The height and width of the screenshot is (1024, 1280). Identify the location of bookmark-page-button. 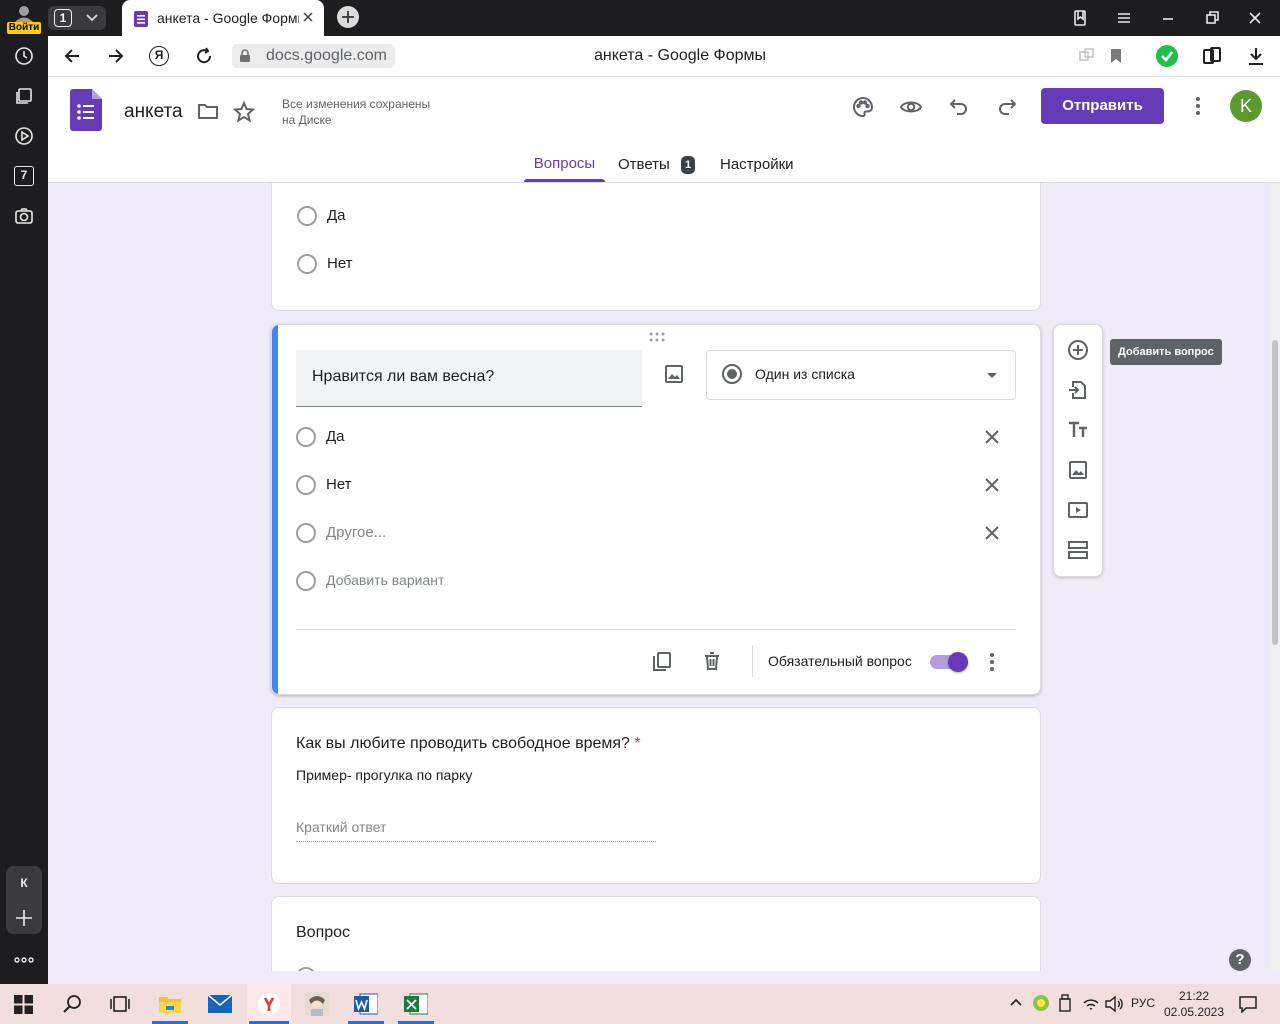
(1116, 56).